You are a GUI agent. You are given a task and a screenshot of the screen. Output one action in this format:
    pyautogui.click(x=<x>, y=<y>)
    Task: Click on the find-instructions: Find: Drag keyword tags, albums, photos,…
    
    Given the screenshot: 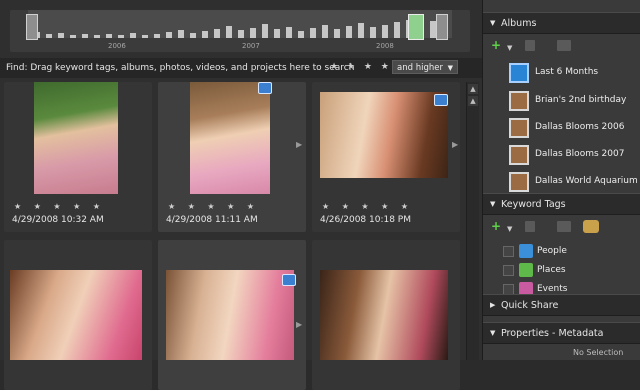 What is the action you would take?
    pyautogui.click(x=180, y=68)
    